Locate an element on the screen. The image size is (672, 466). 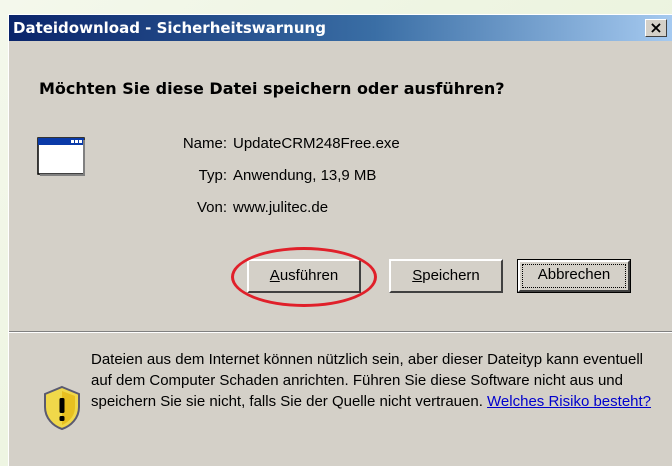
cancel-button: Abbrechen is located at coordinates (574, 276).